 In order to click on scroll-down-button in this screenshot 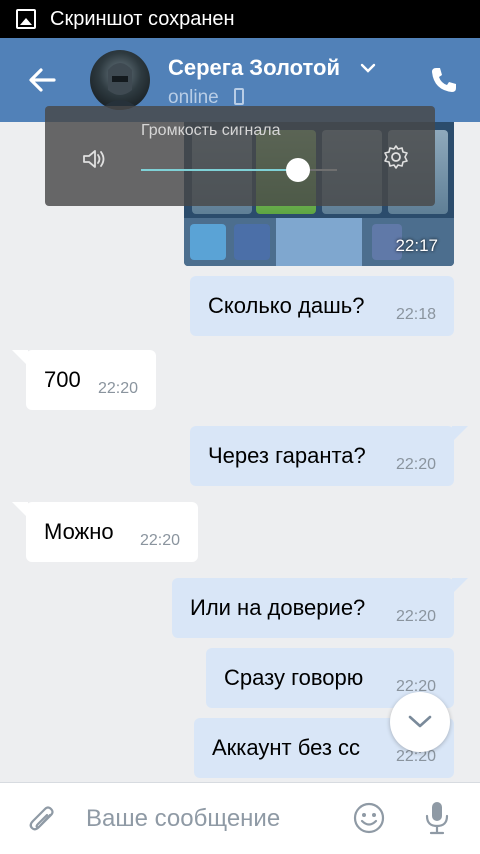, I will do `click(420, 722)`.